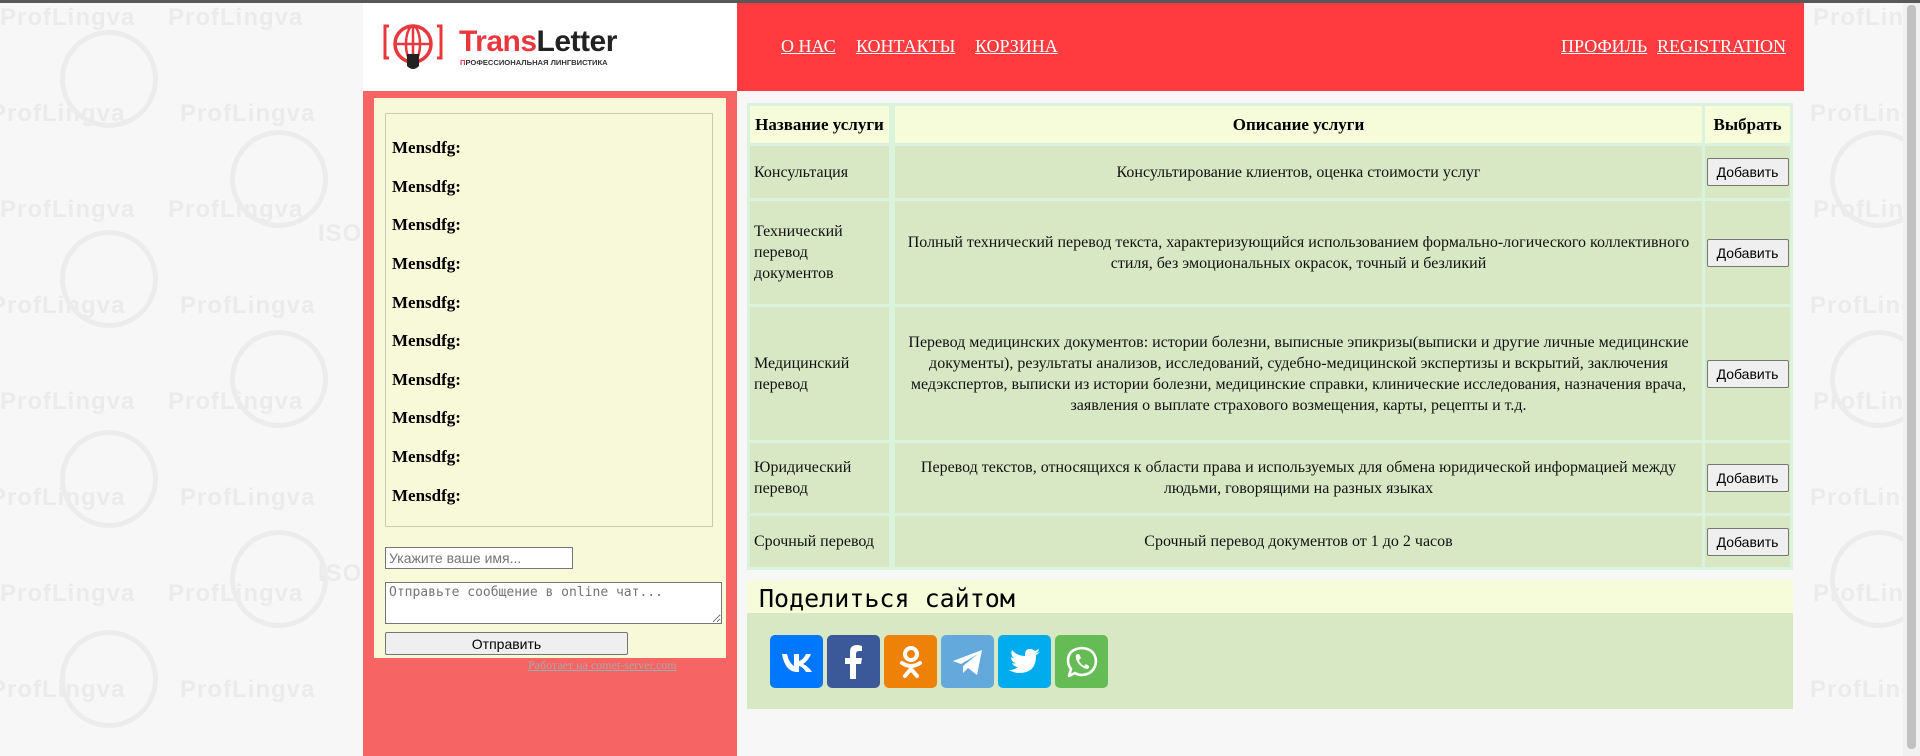  I want to click on nav-contacts-link: КОНТАКТЫ, so click(905, 46).